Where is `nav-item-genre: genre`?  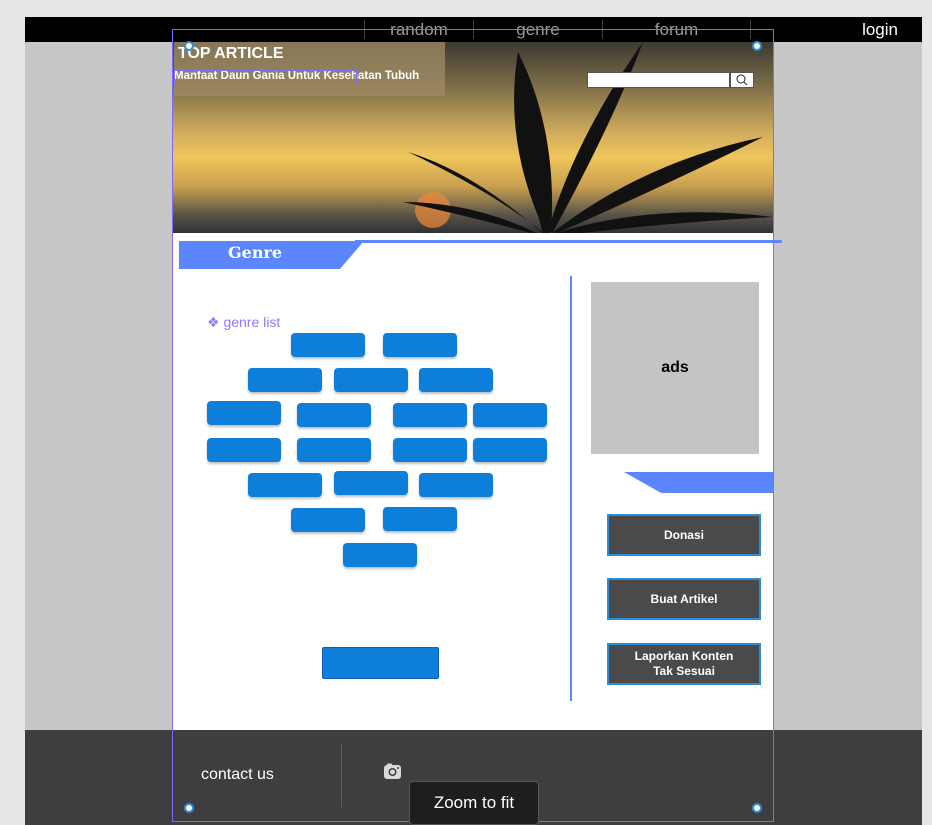 nav-item-genre: genre is located at coordinates (538, 29).